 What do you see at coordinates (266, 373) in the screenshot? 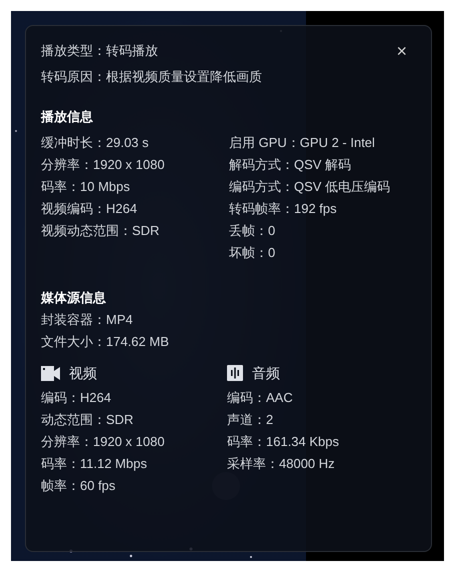
I see `stream-title: 音频` at bounding box center [266, 373].